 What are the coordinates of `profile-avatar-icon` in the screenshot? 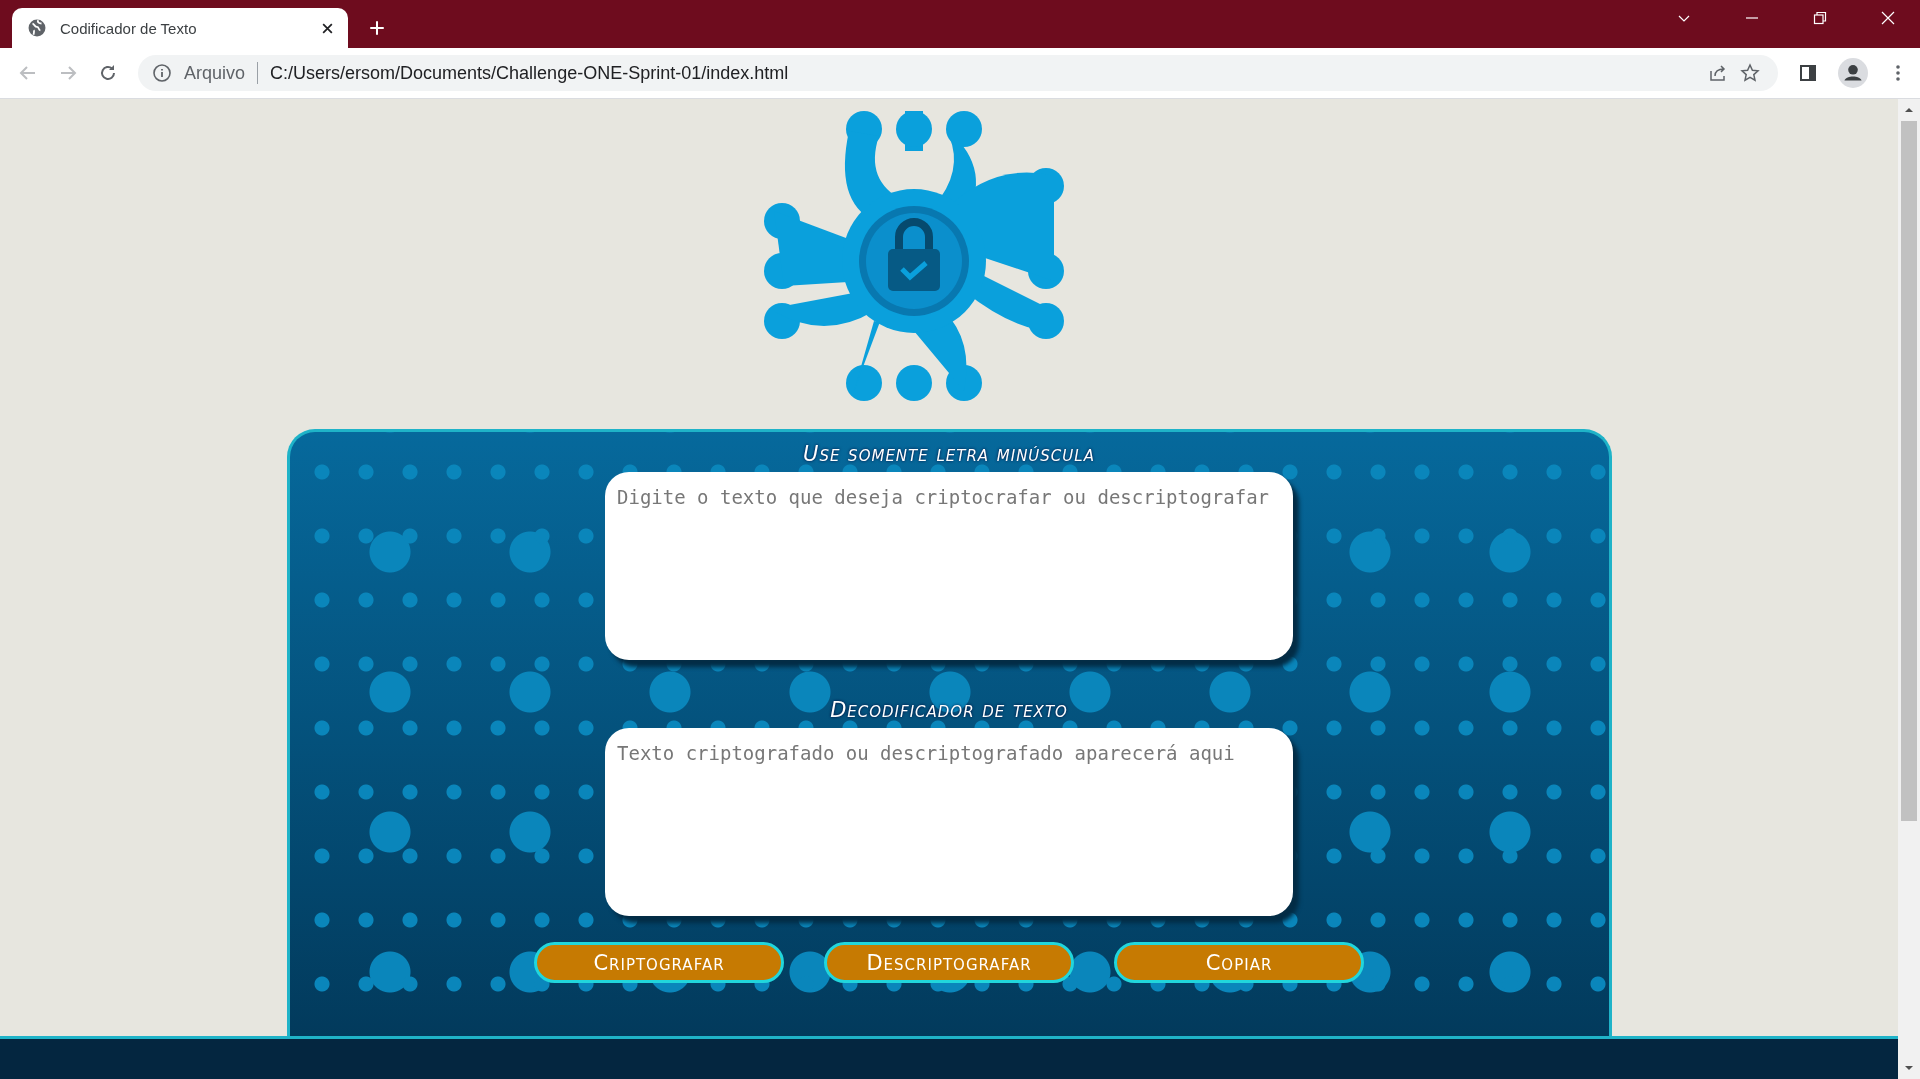 It's located at (1853, 73).